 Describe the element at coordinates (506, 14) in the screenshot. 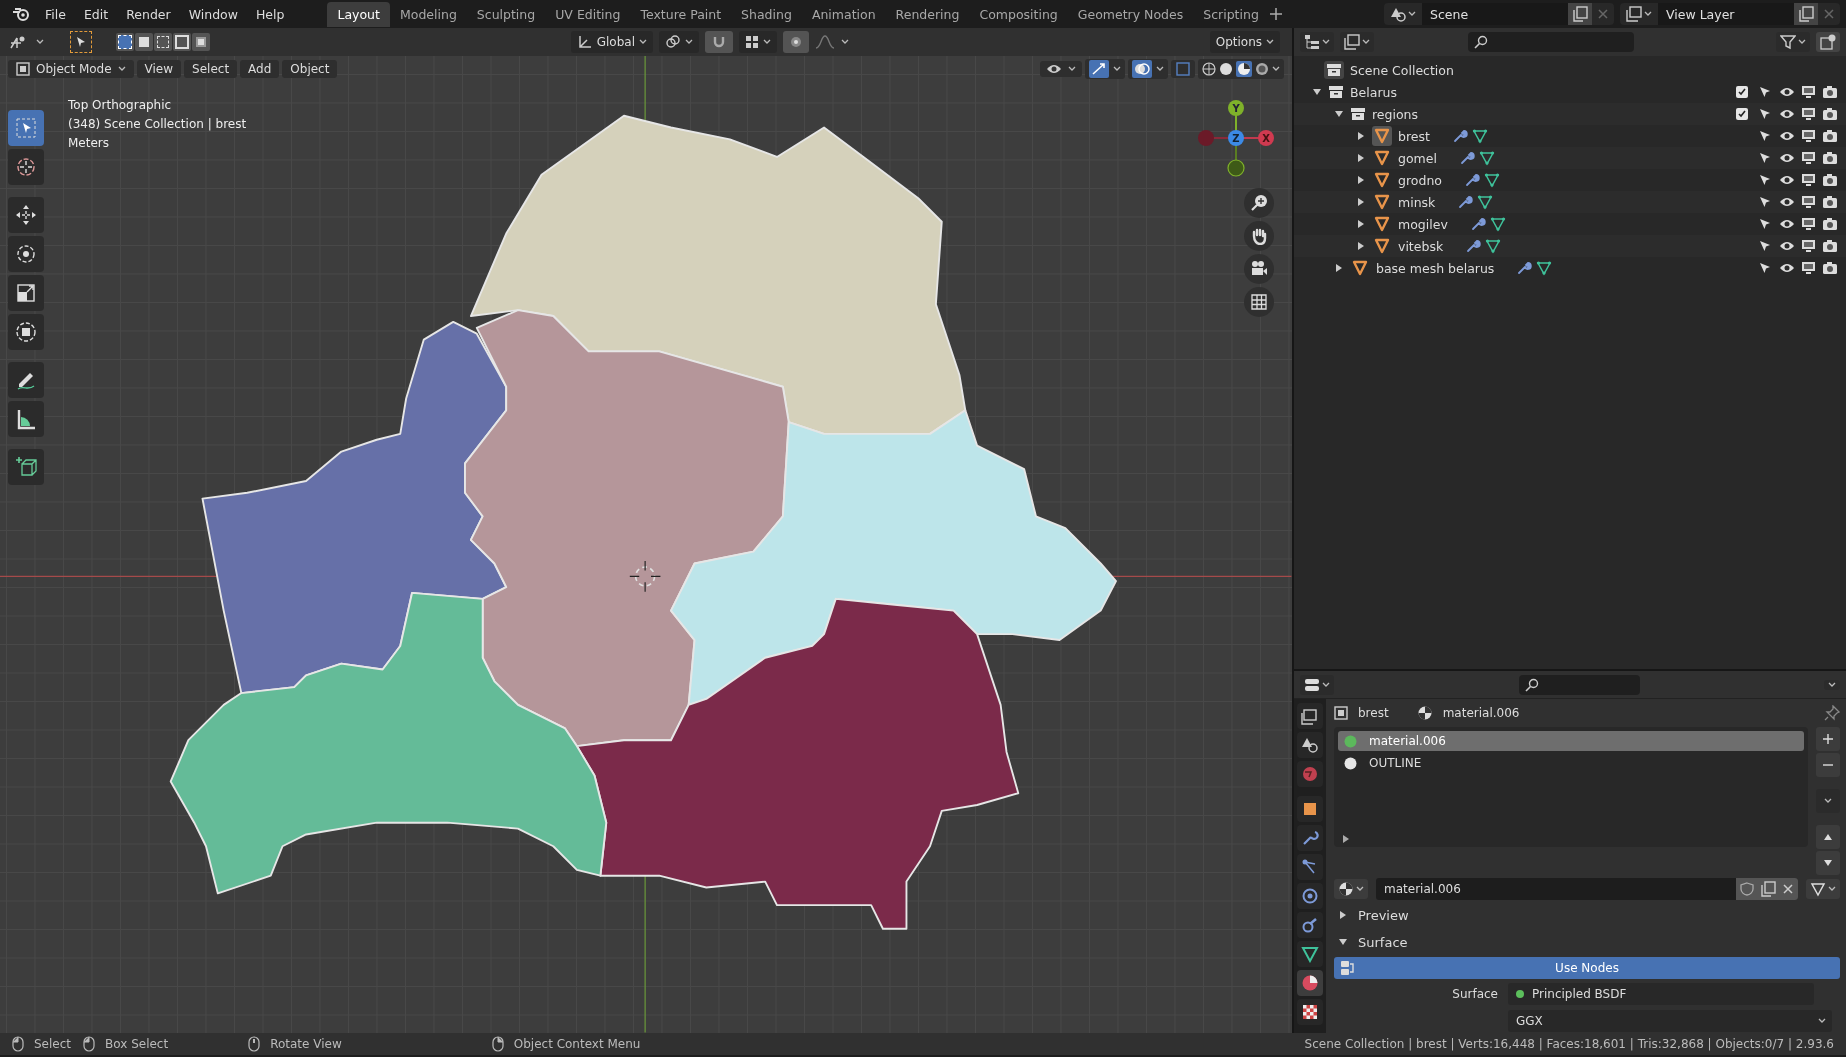

I see `workspace-tab: Sculpting` at that location.